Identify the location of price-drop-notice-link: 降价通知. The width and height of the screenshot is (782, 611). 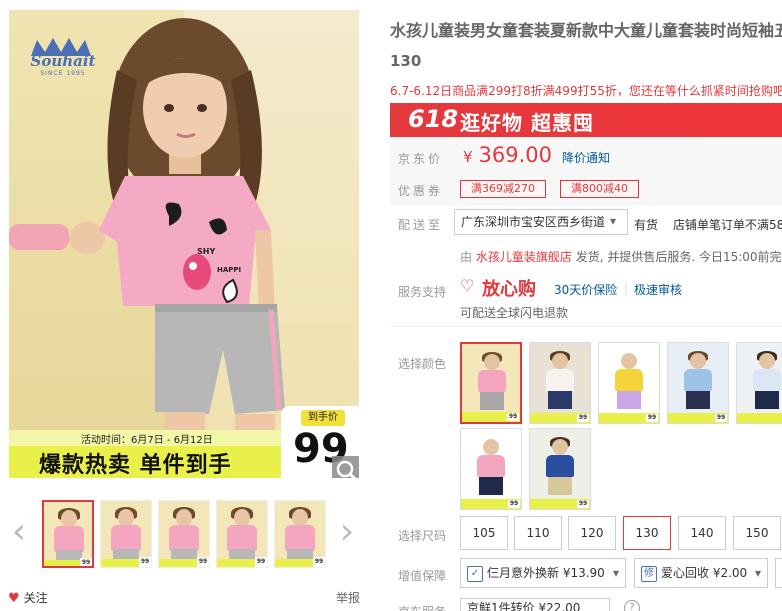
(586, 157).